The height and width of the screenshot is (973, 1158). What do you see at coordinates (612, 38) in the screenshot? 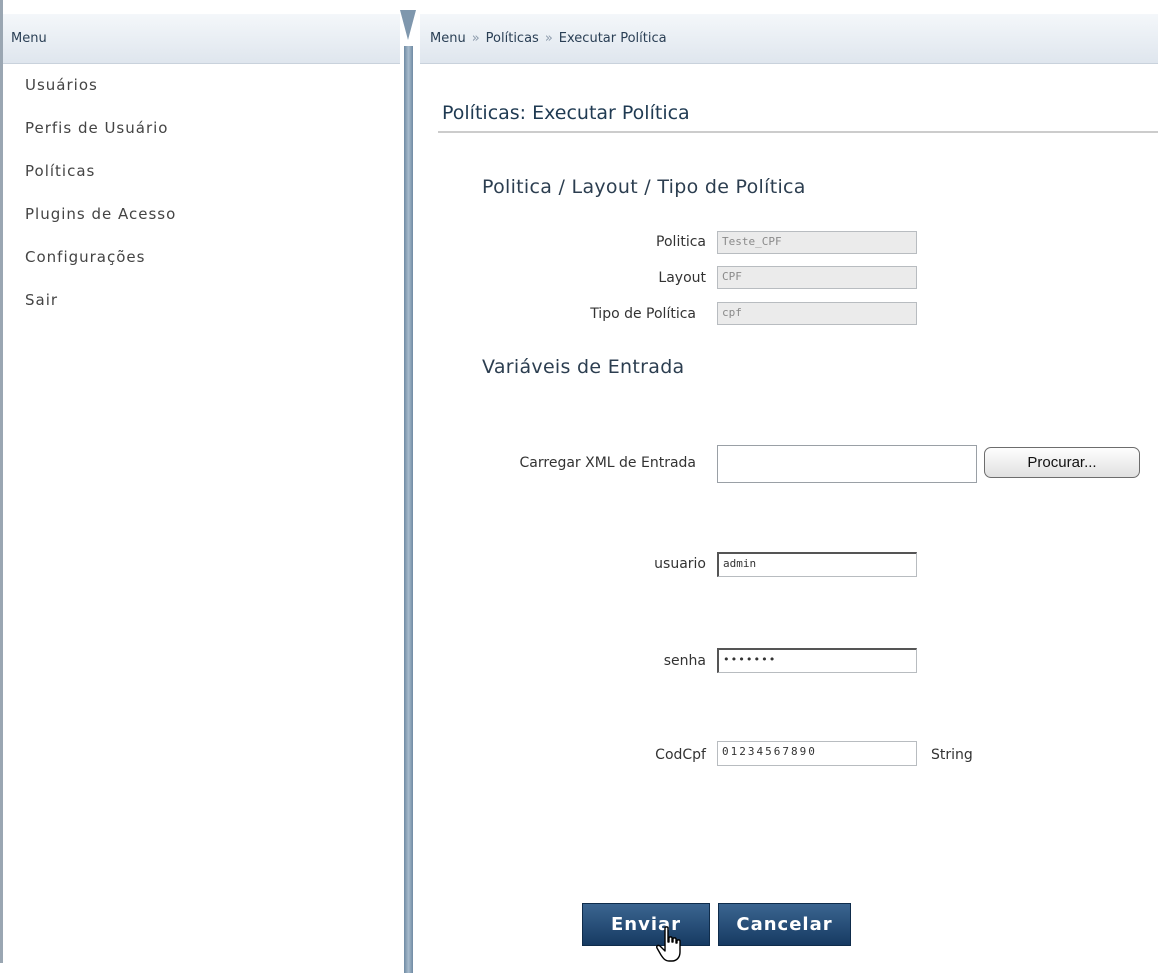
I see `breadcrumb-item-current: Executar Política` at bounding box center [612, 38].